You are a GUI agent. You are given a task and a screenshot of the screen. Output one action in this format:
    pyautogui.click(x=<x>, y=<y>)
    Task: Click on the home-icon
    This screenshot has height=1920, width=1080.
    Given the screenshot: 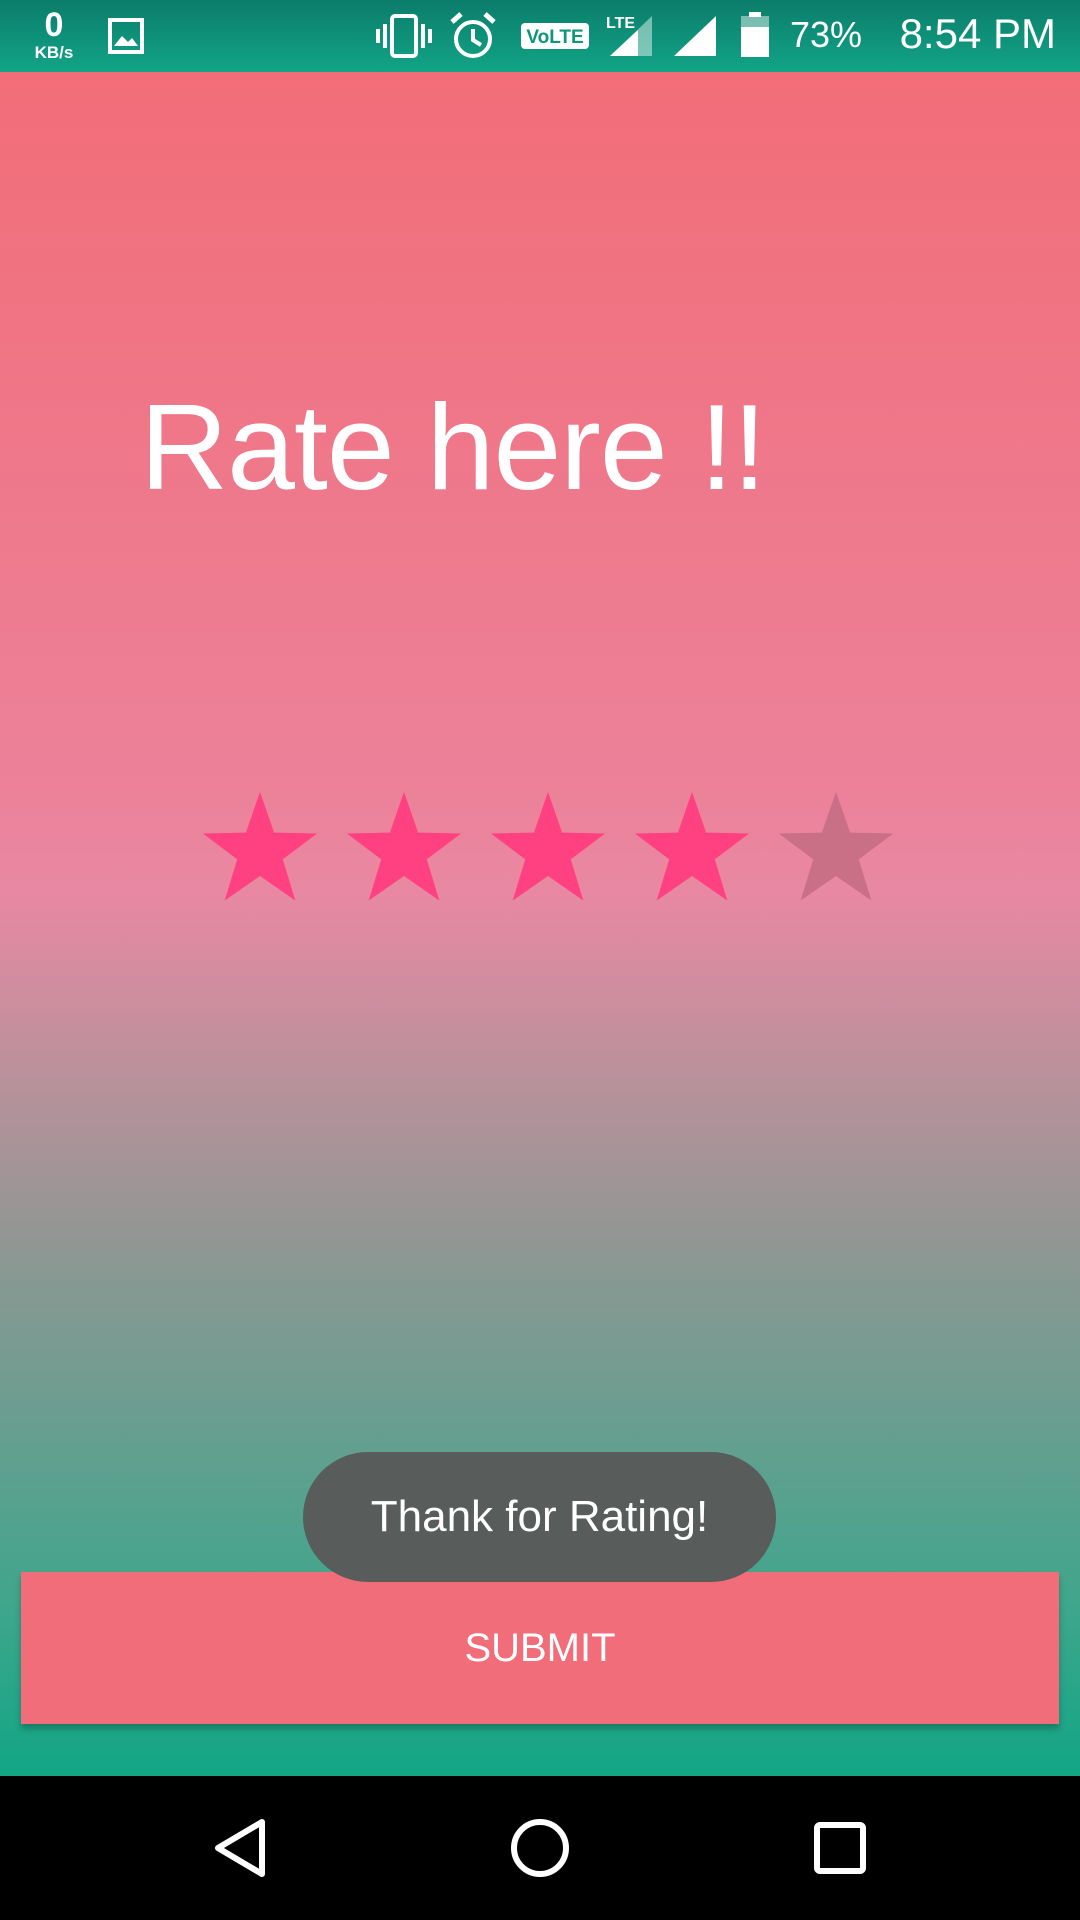 What is the action you would take?
    pyautogui.click(x=540, y=1848)
    